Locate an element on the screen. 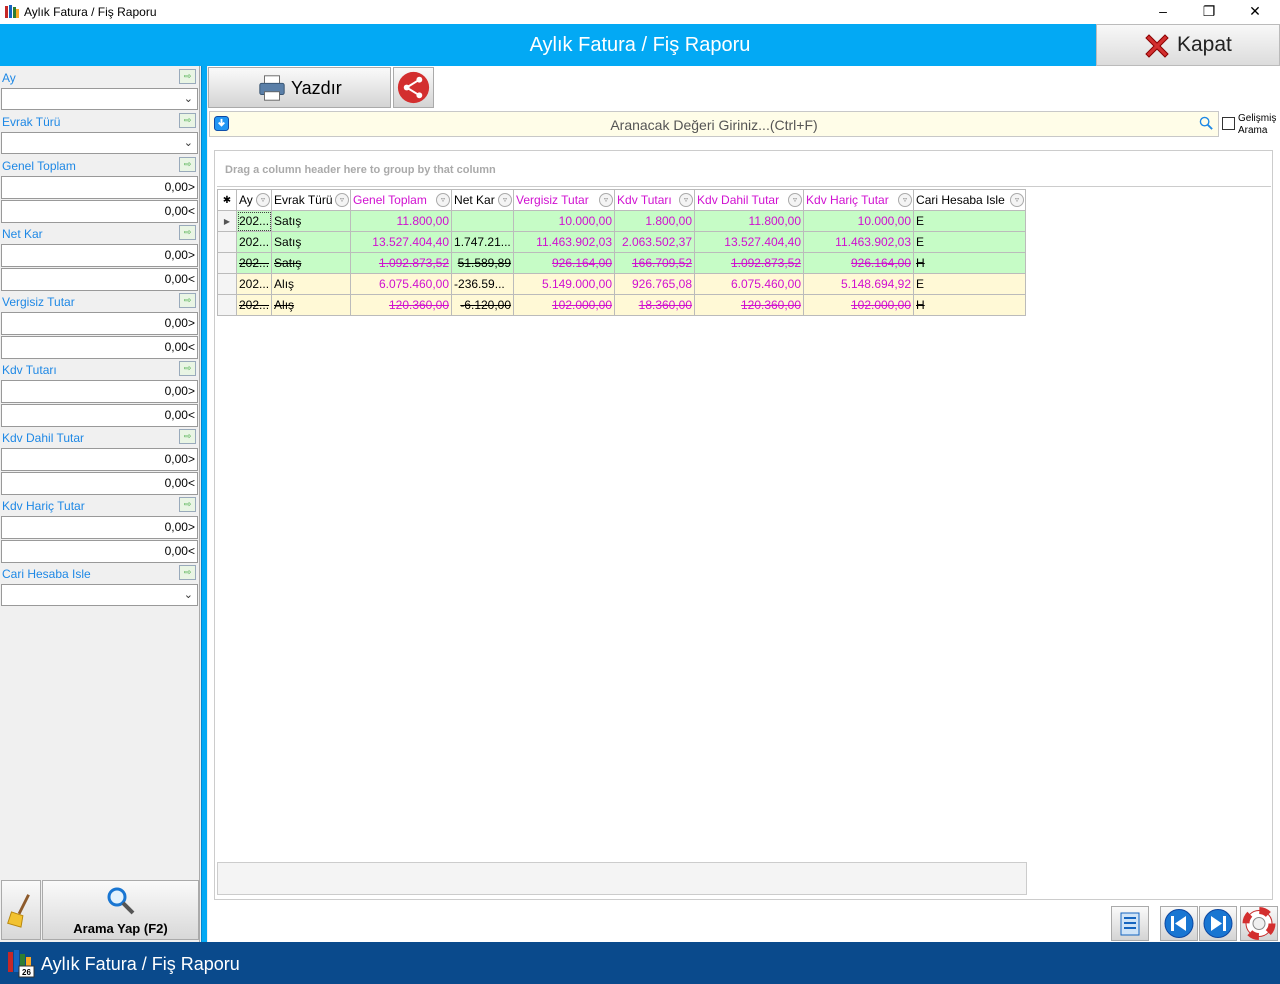  panel-splitter is located at coordinates (204, 504).